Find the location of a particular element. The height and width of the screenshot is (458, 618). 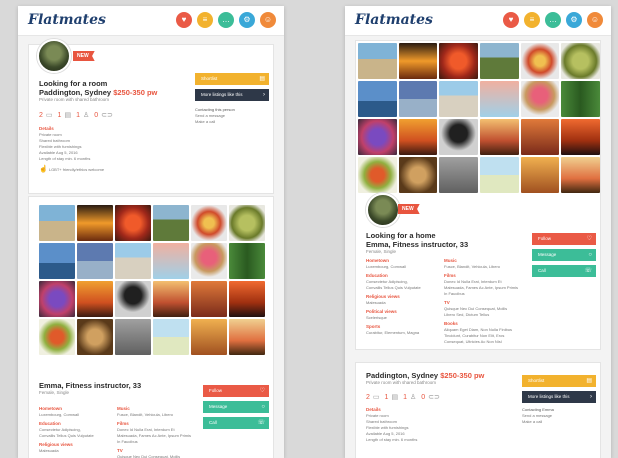

bath-icon: ▤ is located at coordinates (68, 115).